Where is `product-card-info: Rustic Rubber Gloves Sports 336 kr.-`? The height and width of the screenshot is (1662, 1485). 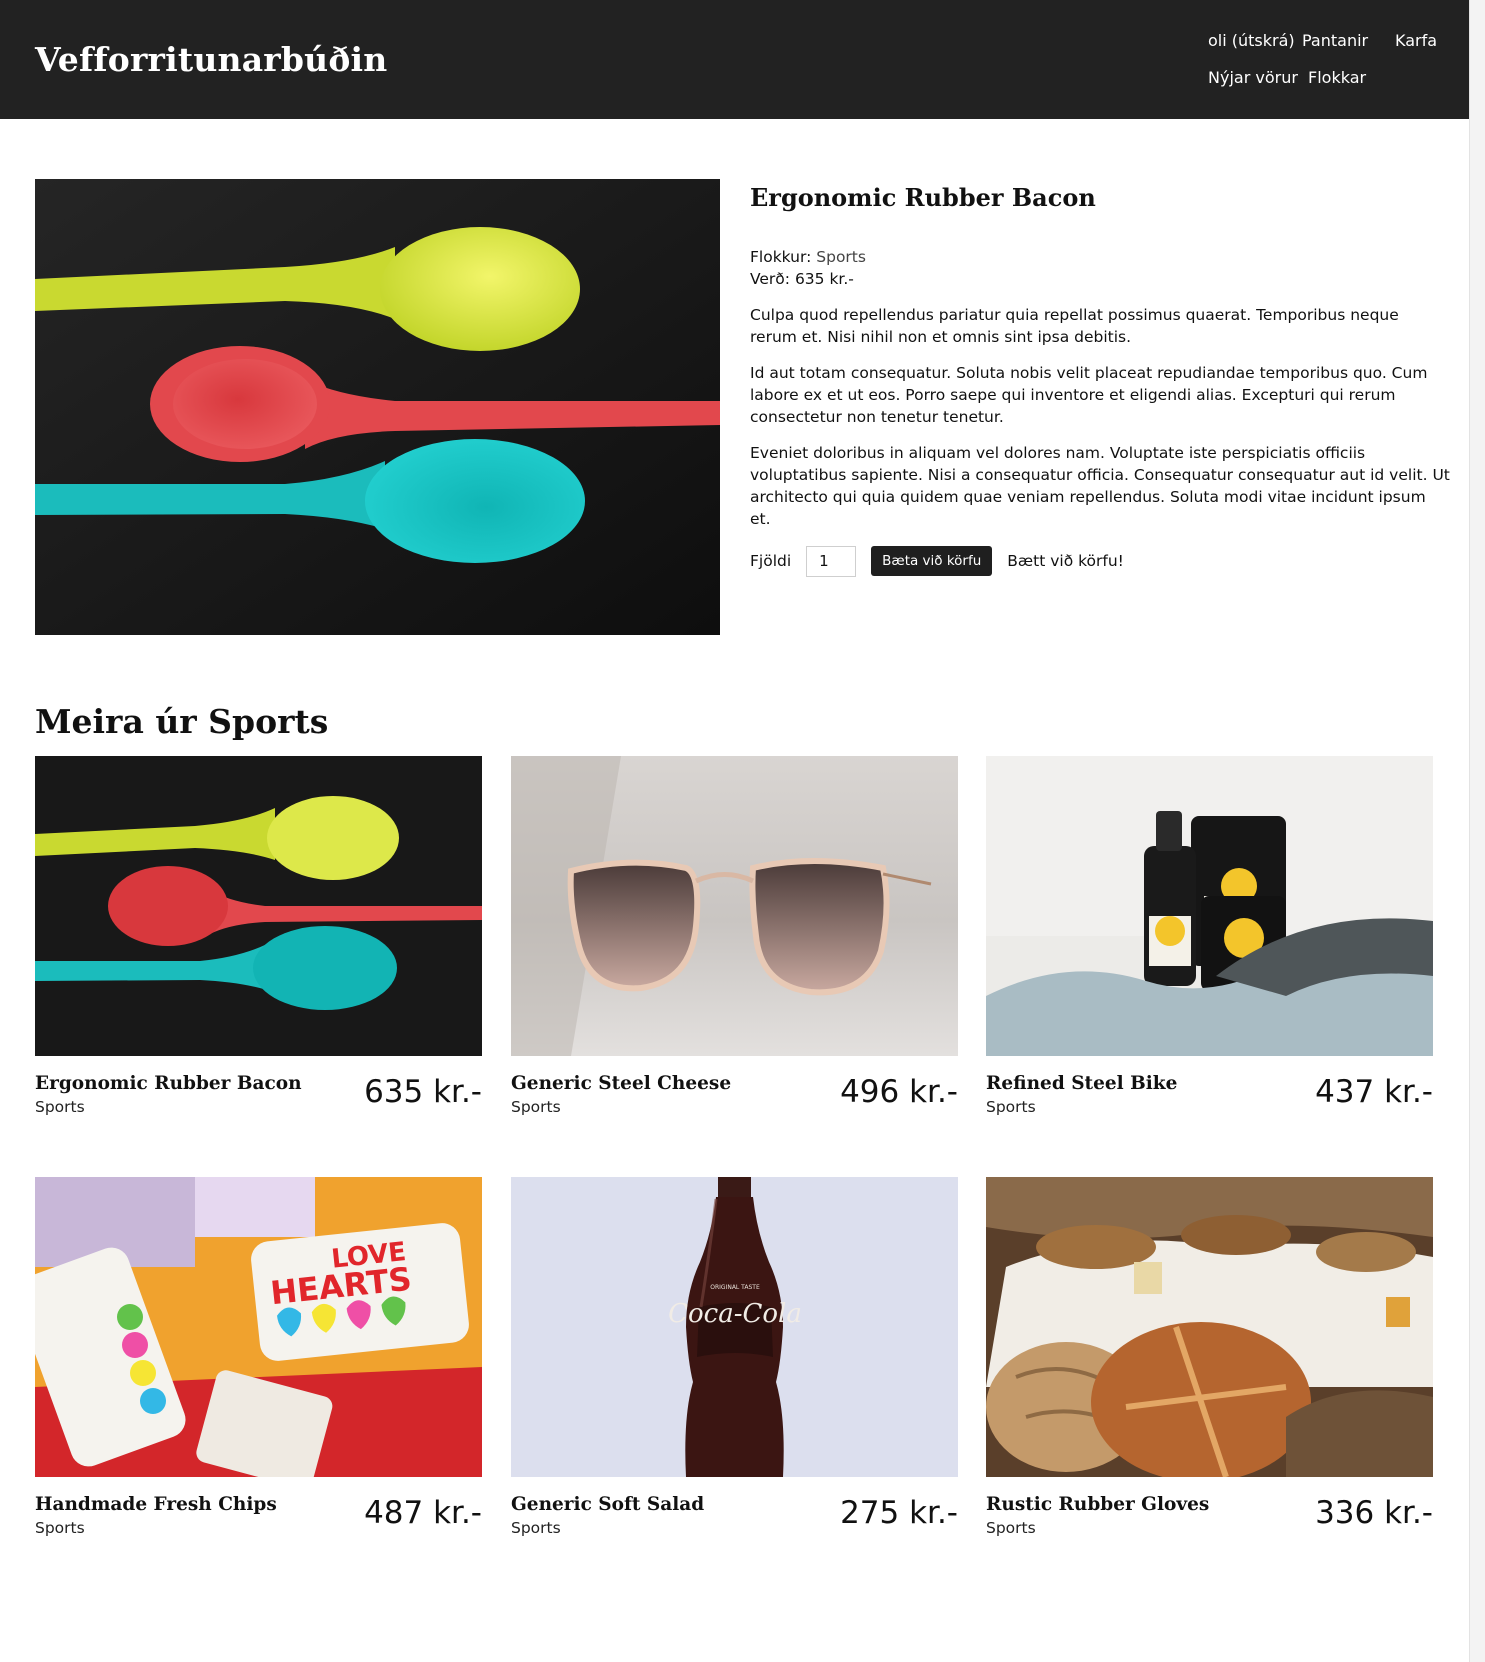
product-card-info: Rustic Rubber Gloves Sports 336 kr.- is located at coordinates (1209, 1512).